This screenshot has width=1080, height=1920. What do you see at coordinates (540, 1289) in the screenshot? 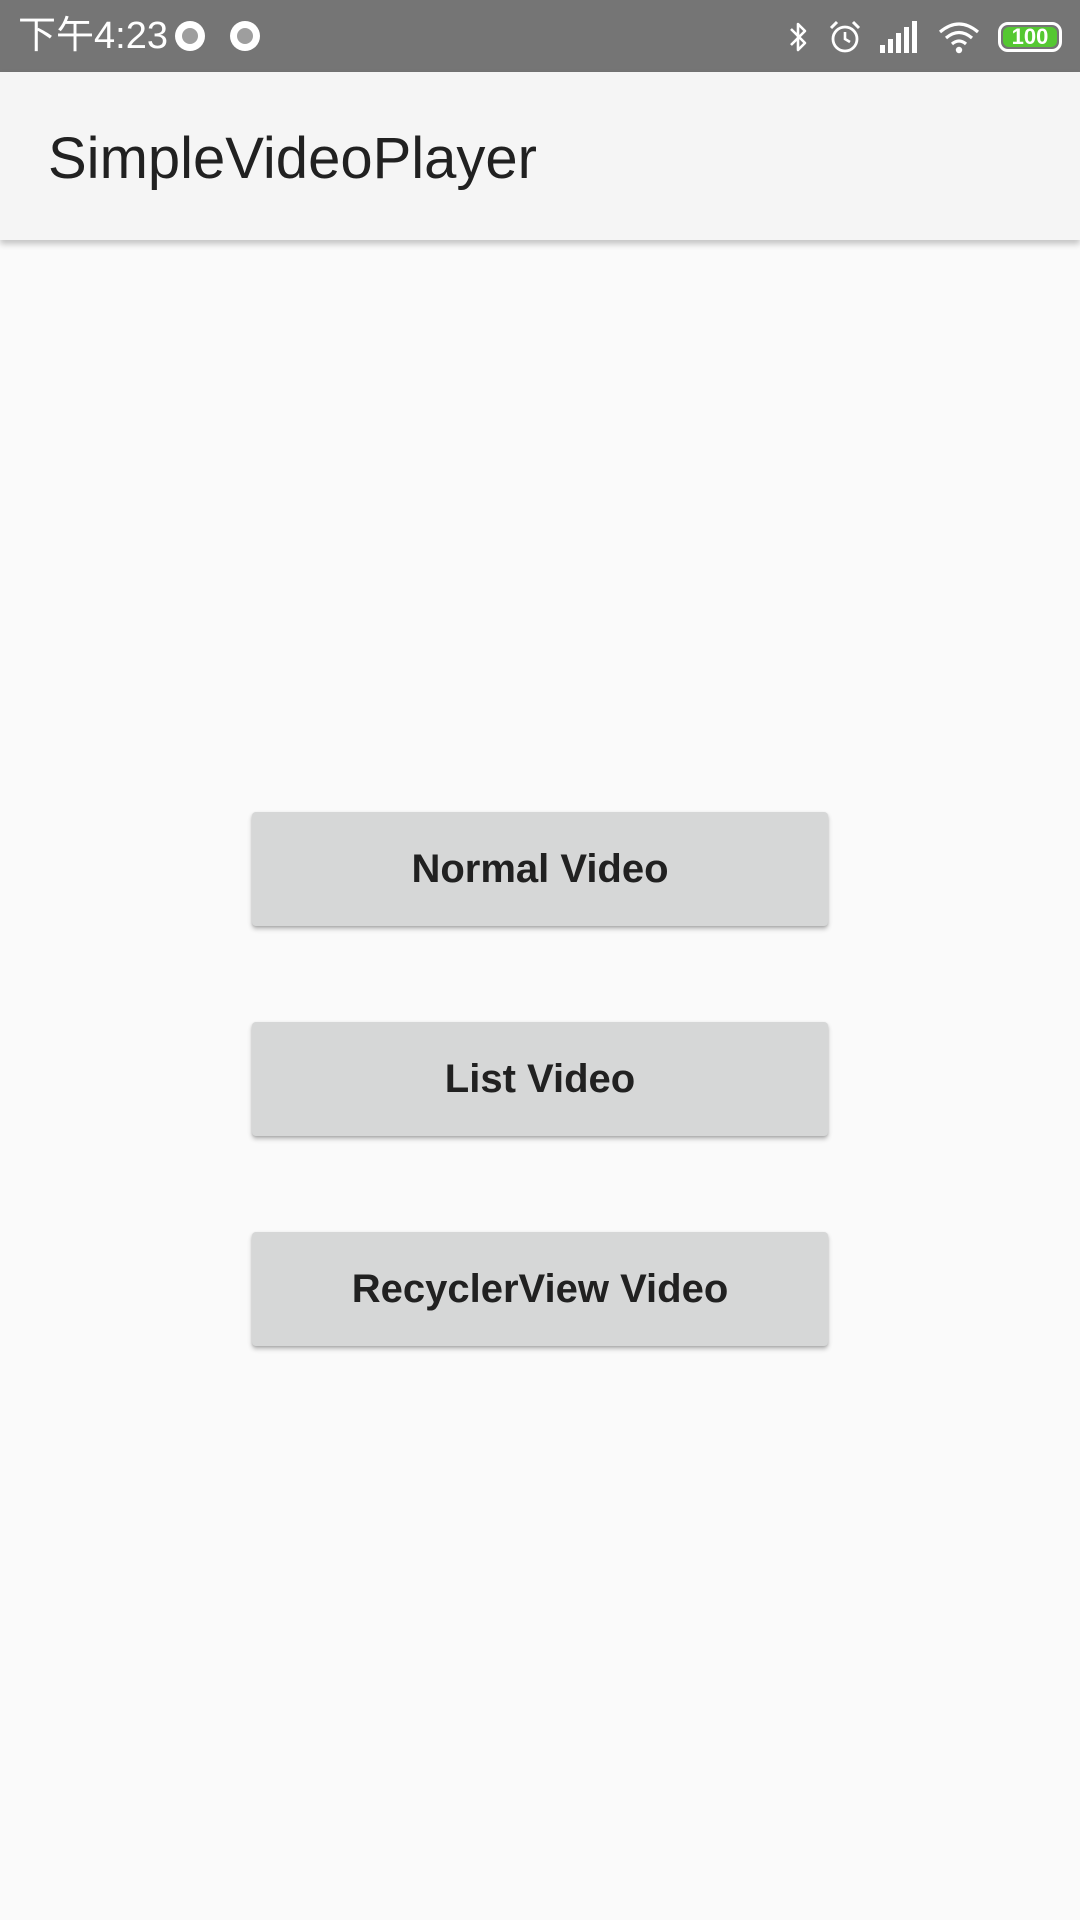
I see `recyclerview-video-button: RecyclerView Video` at bounding box center [540, 1289].